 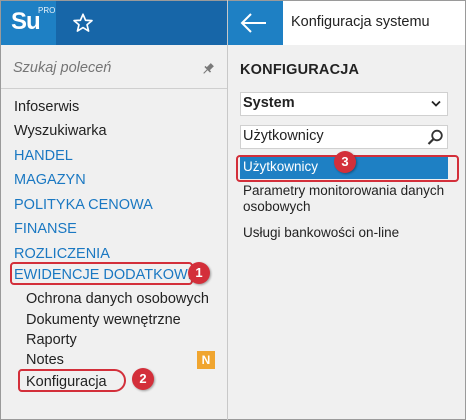 What do you see at coordinates (43, 156) in the screenshot?
I see `menu-category-handel: HANDEL` at bounding box center [43, 156].